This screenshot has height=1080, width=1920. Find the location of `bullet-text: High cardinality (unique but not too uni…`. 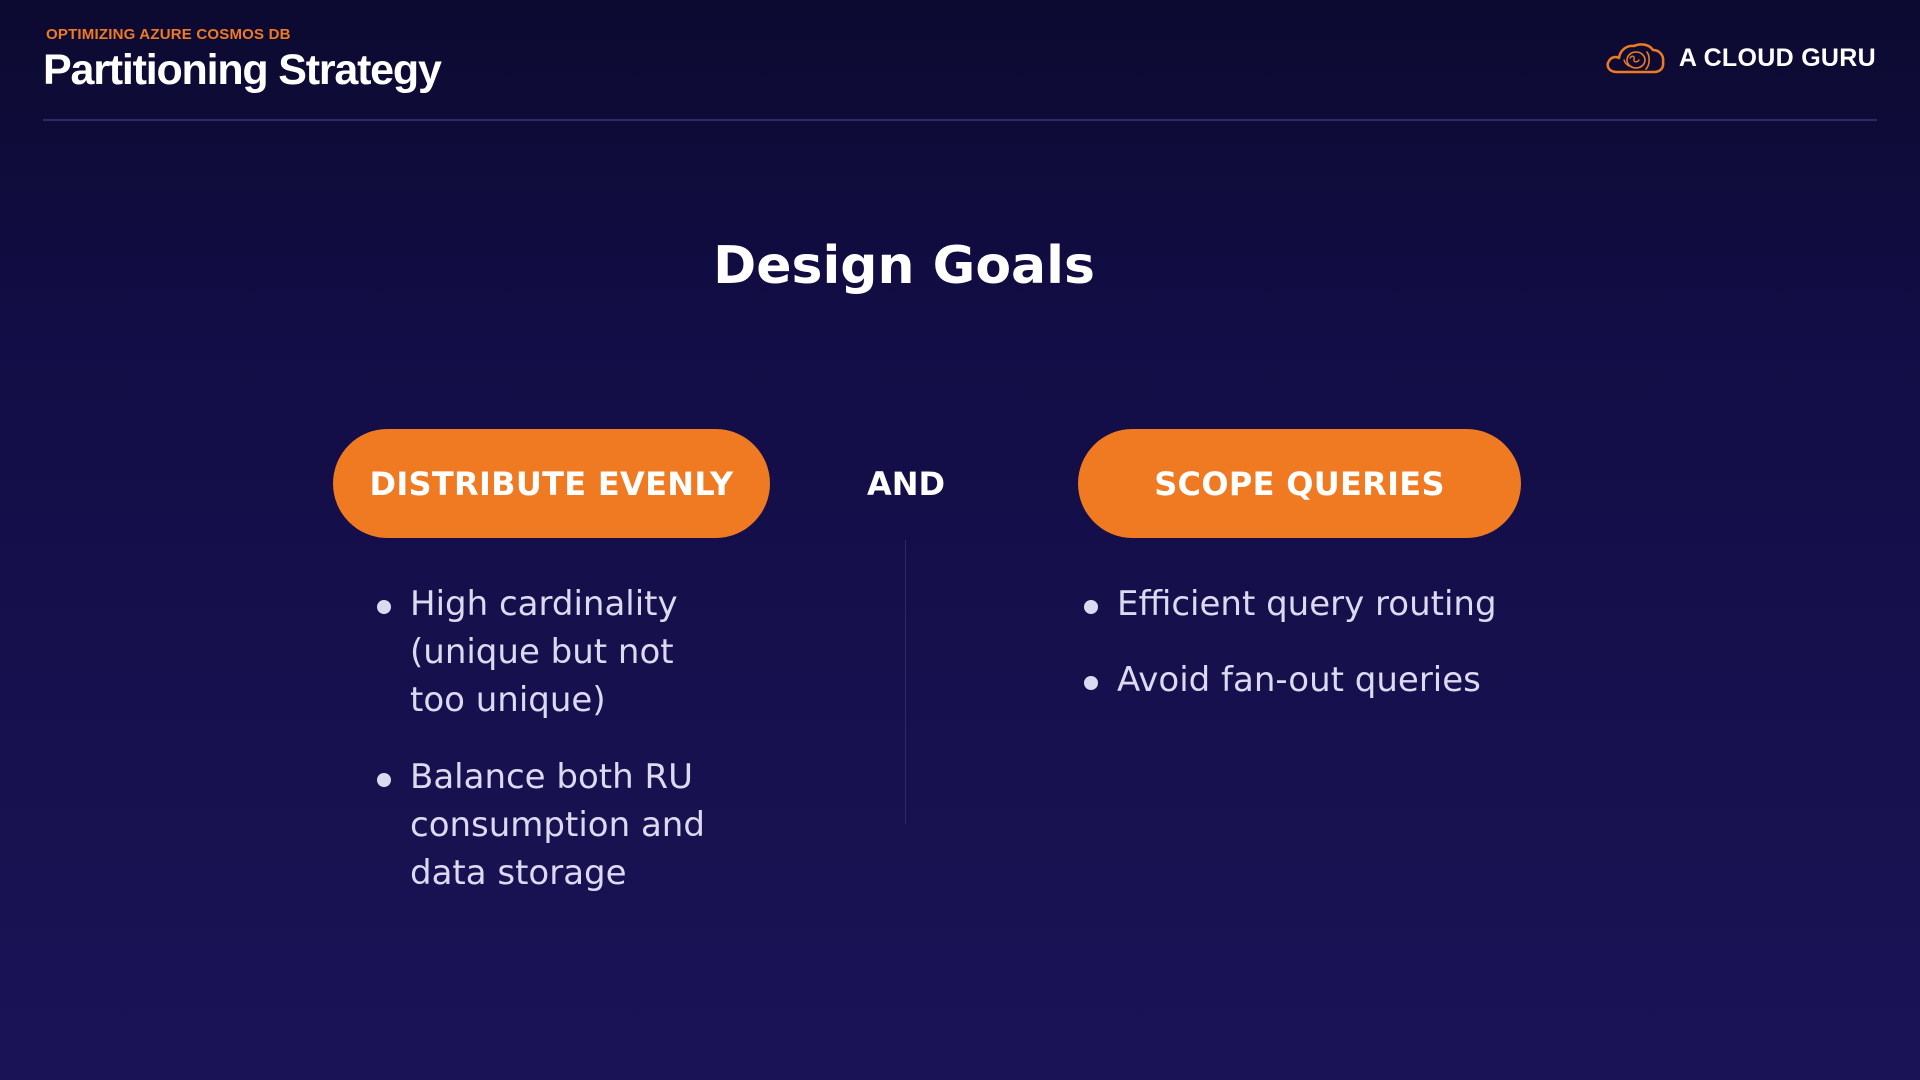

bullet-text: High cardinality (unique but not too uni… is located at coordinates (544, 652).